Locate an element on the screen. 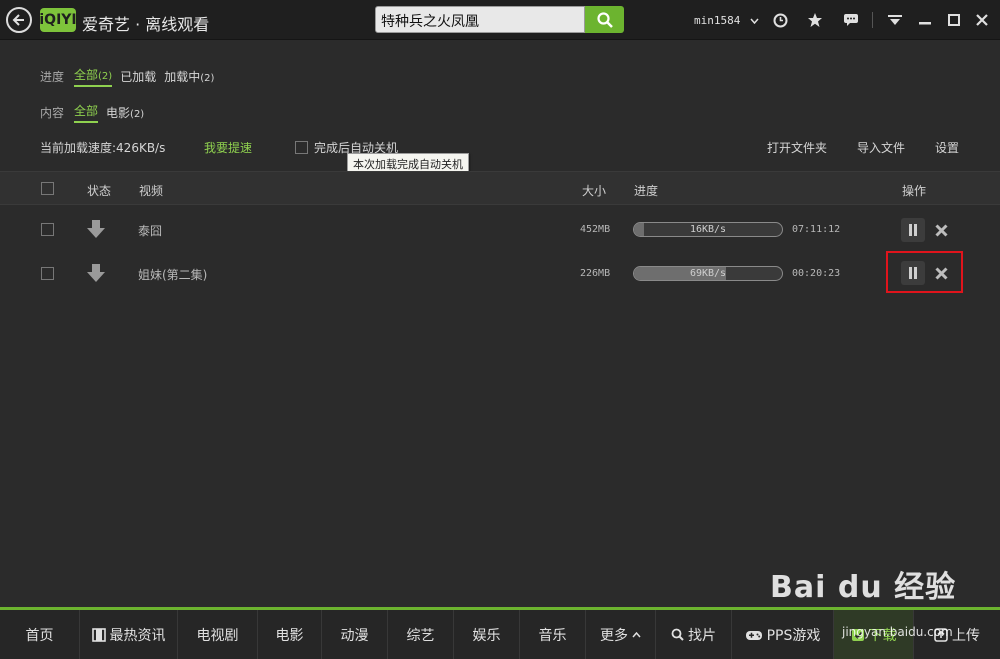 This screenshot has width=1000, height=659. title-bar: iQIYI 爱奇艺 · 离线观看 特种兵之火凤凰 min1584 is located at coordinates (500, 20).